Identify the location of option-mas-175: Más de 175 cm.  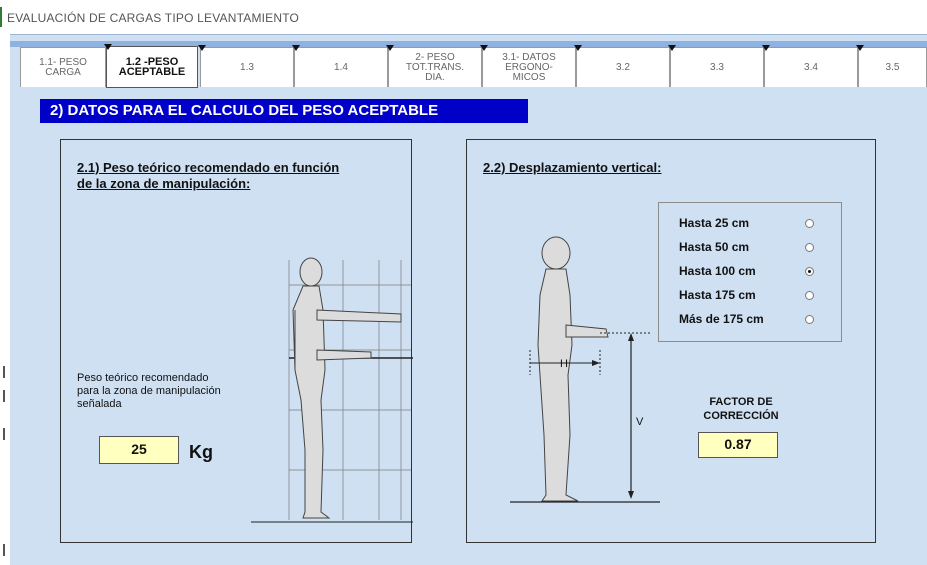
(759, 319).